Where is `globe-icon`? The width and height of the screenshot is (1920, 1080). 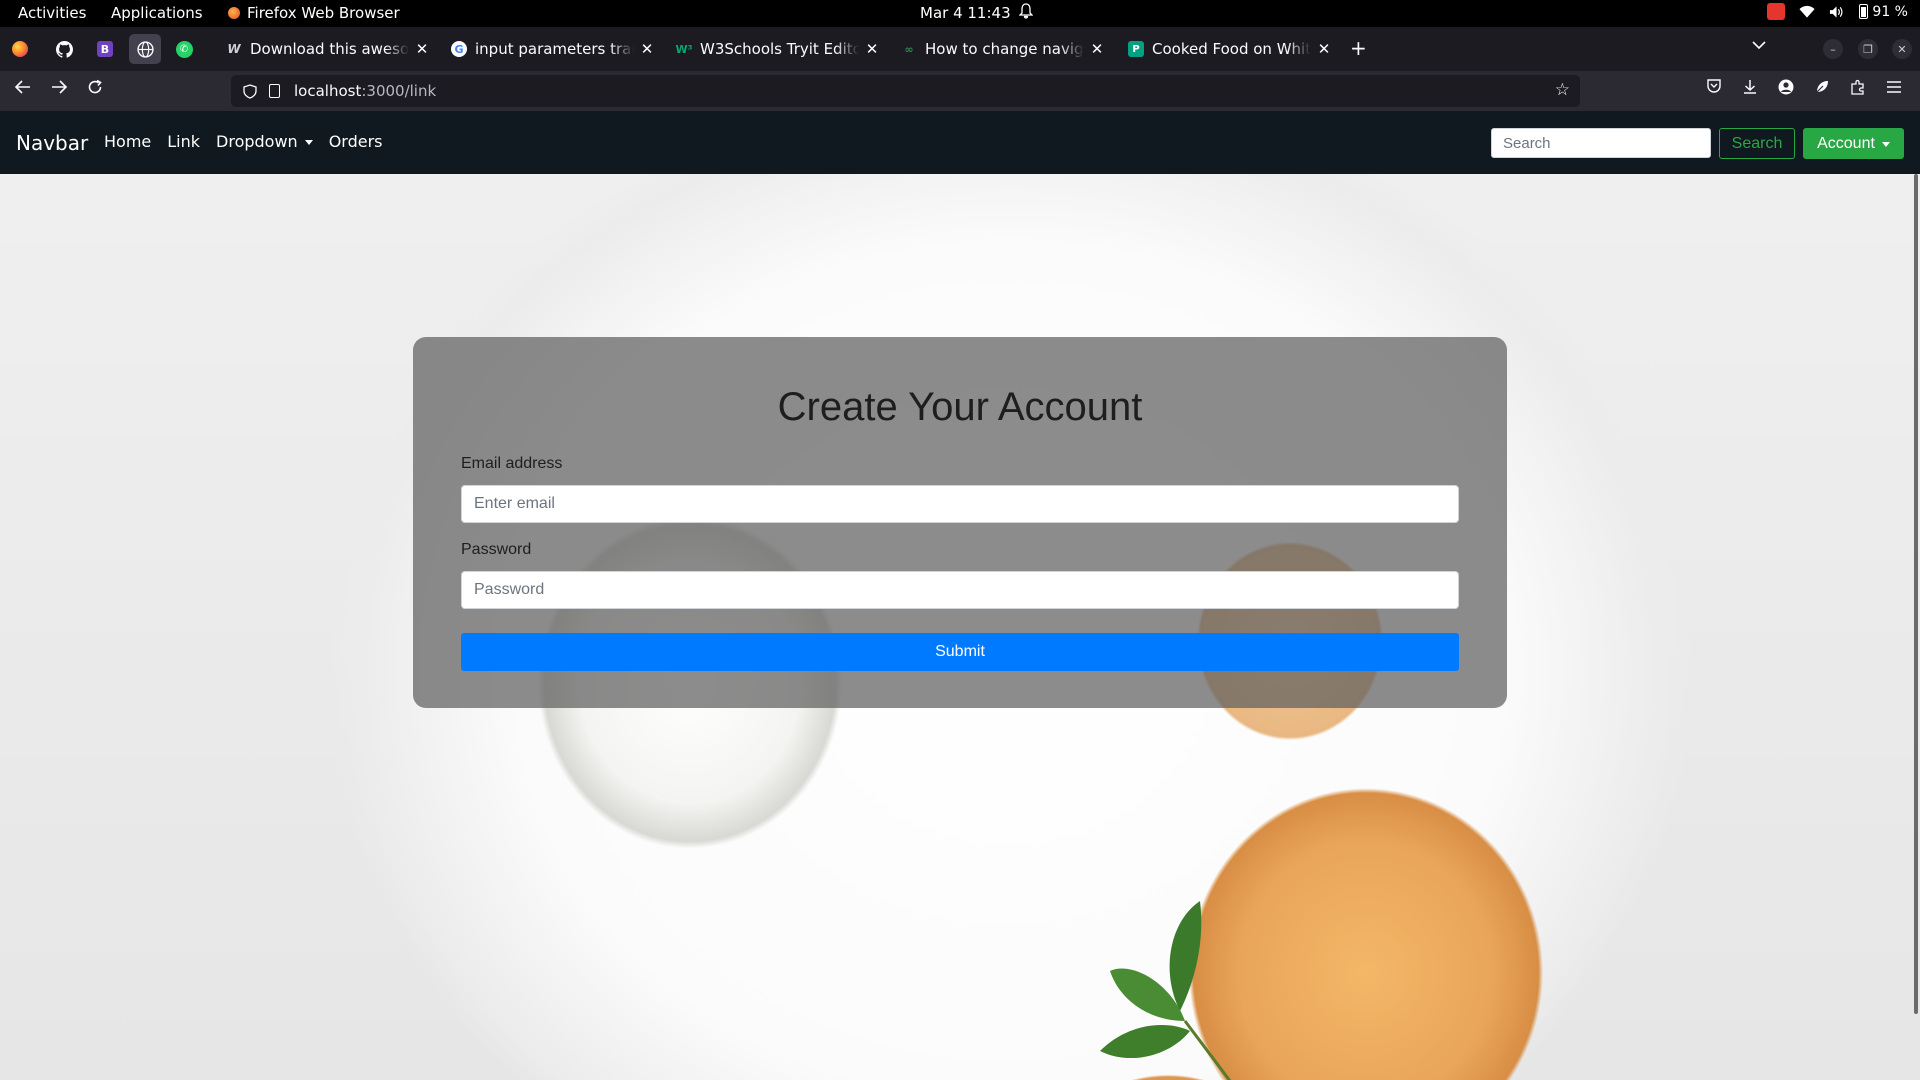 globe-icon is located at coordinates (145, 49).